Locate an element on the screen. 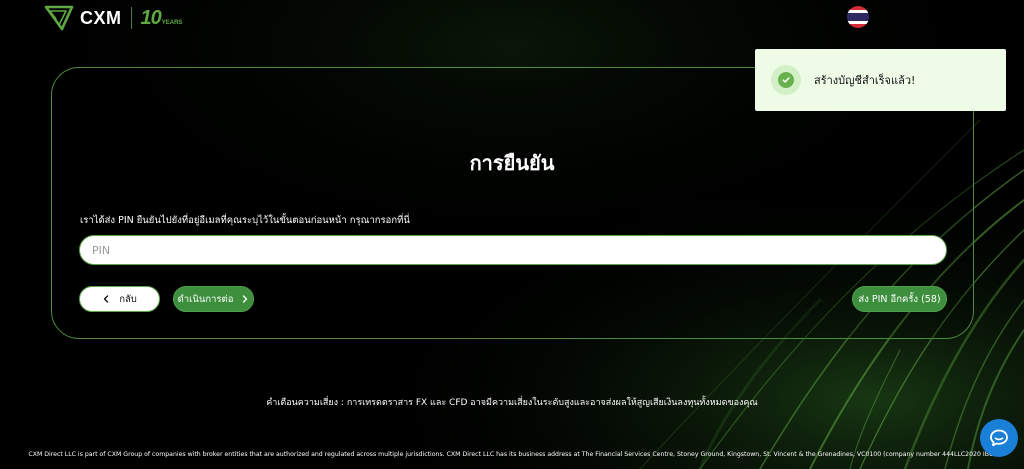 The height and width of the screenshot is (469, 1024). continue-button-label: ดำเนินการต่อ is located at coordinates (205, 299).